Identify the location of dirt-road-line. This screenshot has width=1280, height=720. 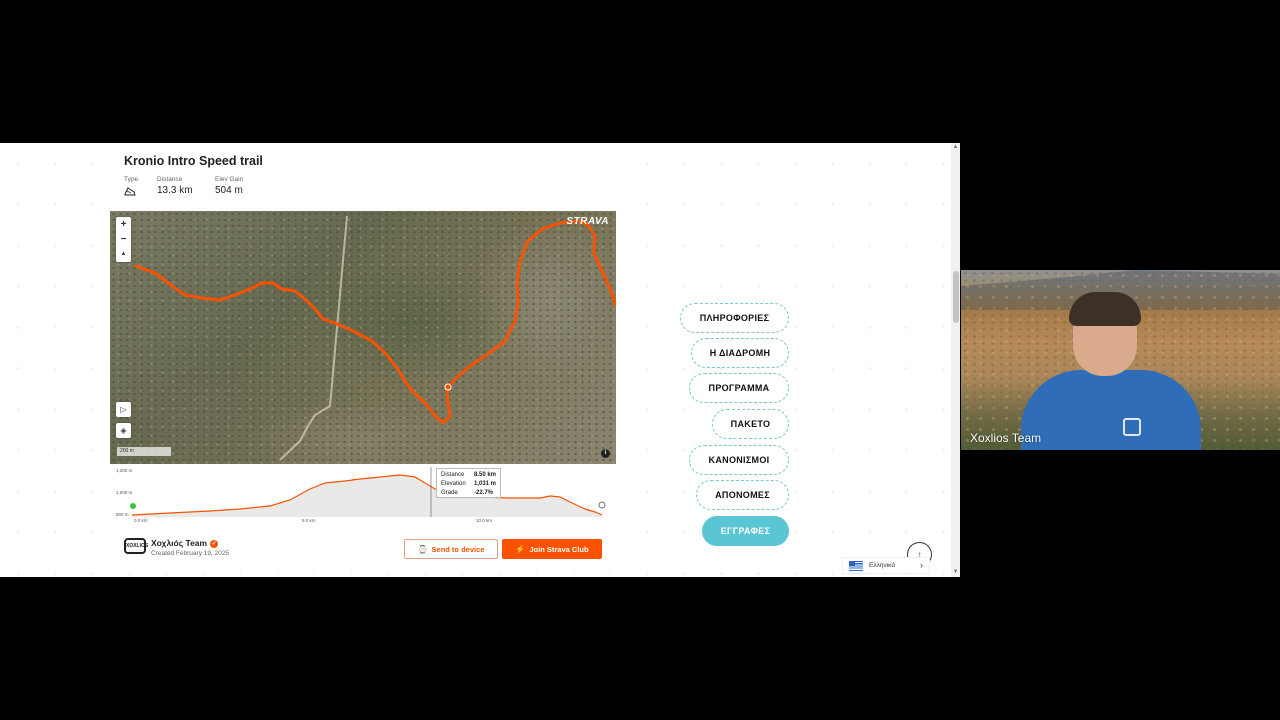
(313, 338).